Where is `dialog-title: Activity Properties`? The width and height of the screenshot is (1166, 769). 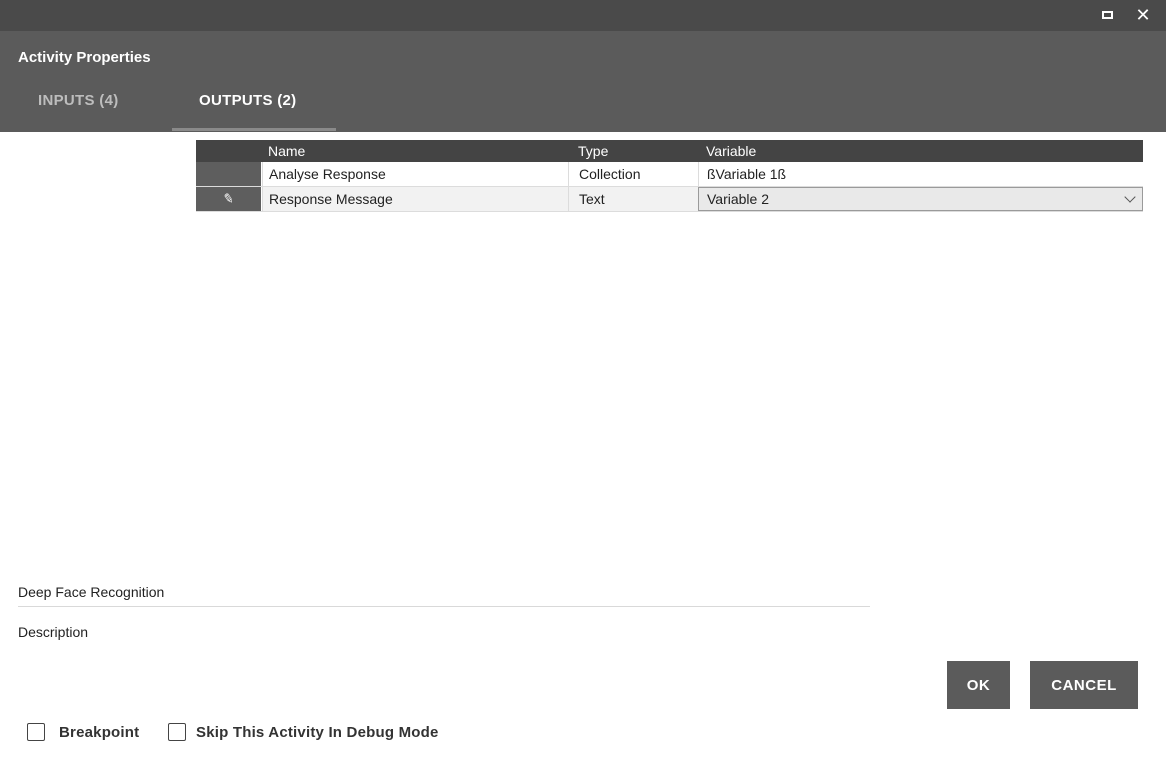
dialog-title: Activity Properties is located at coordinates (84, 57).